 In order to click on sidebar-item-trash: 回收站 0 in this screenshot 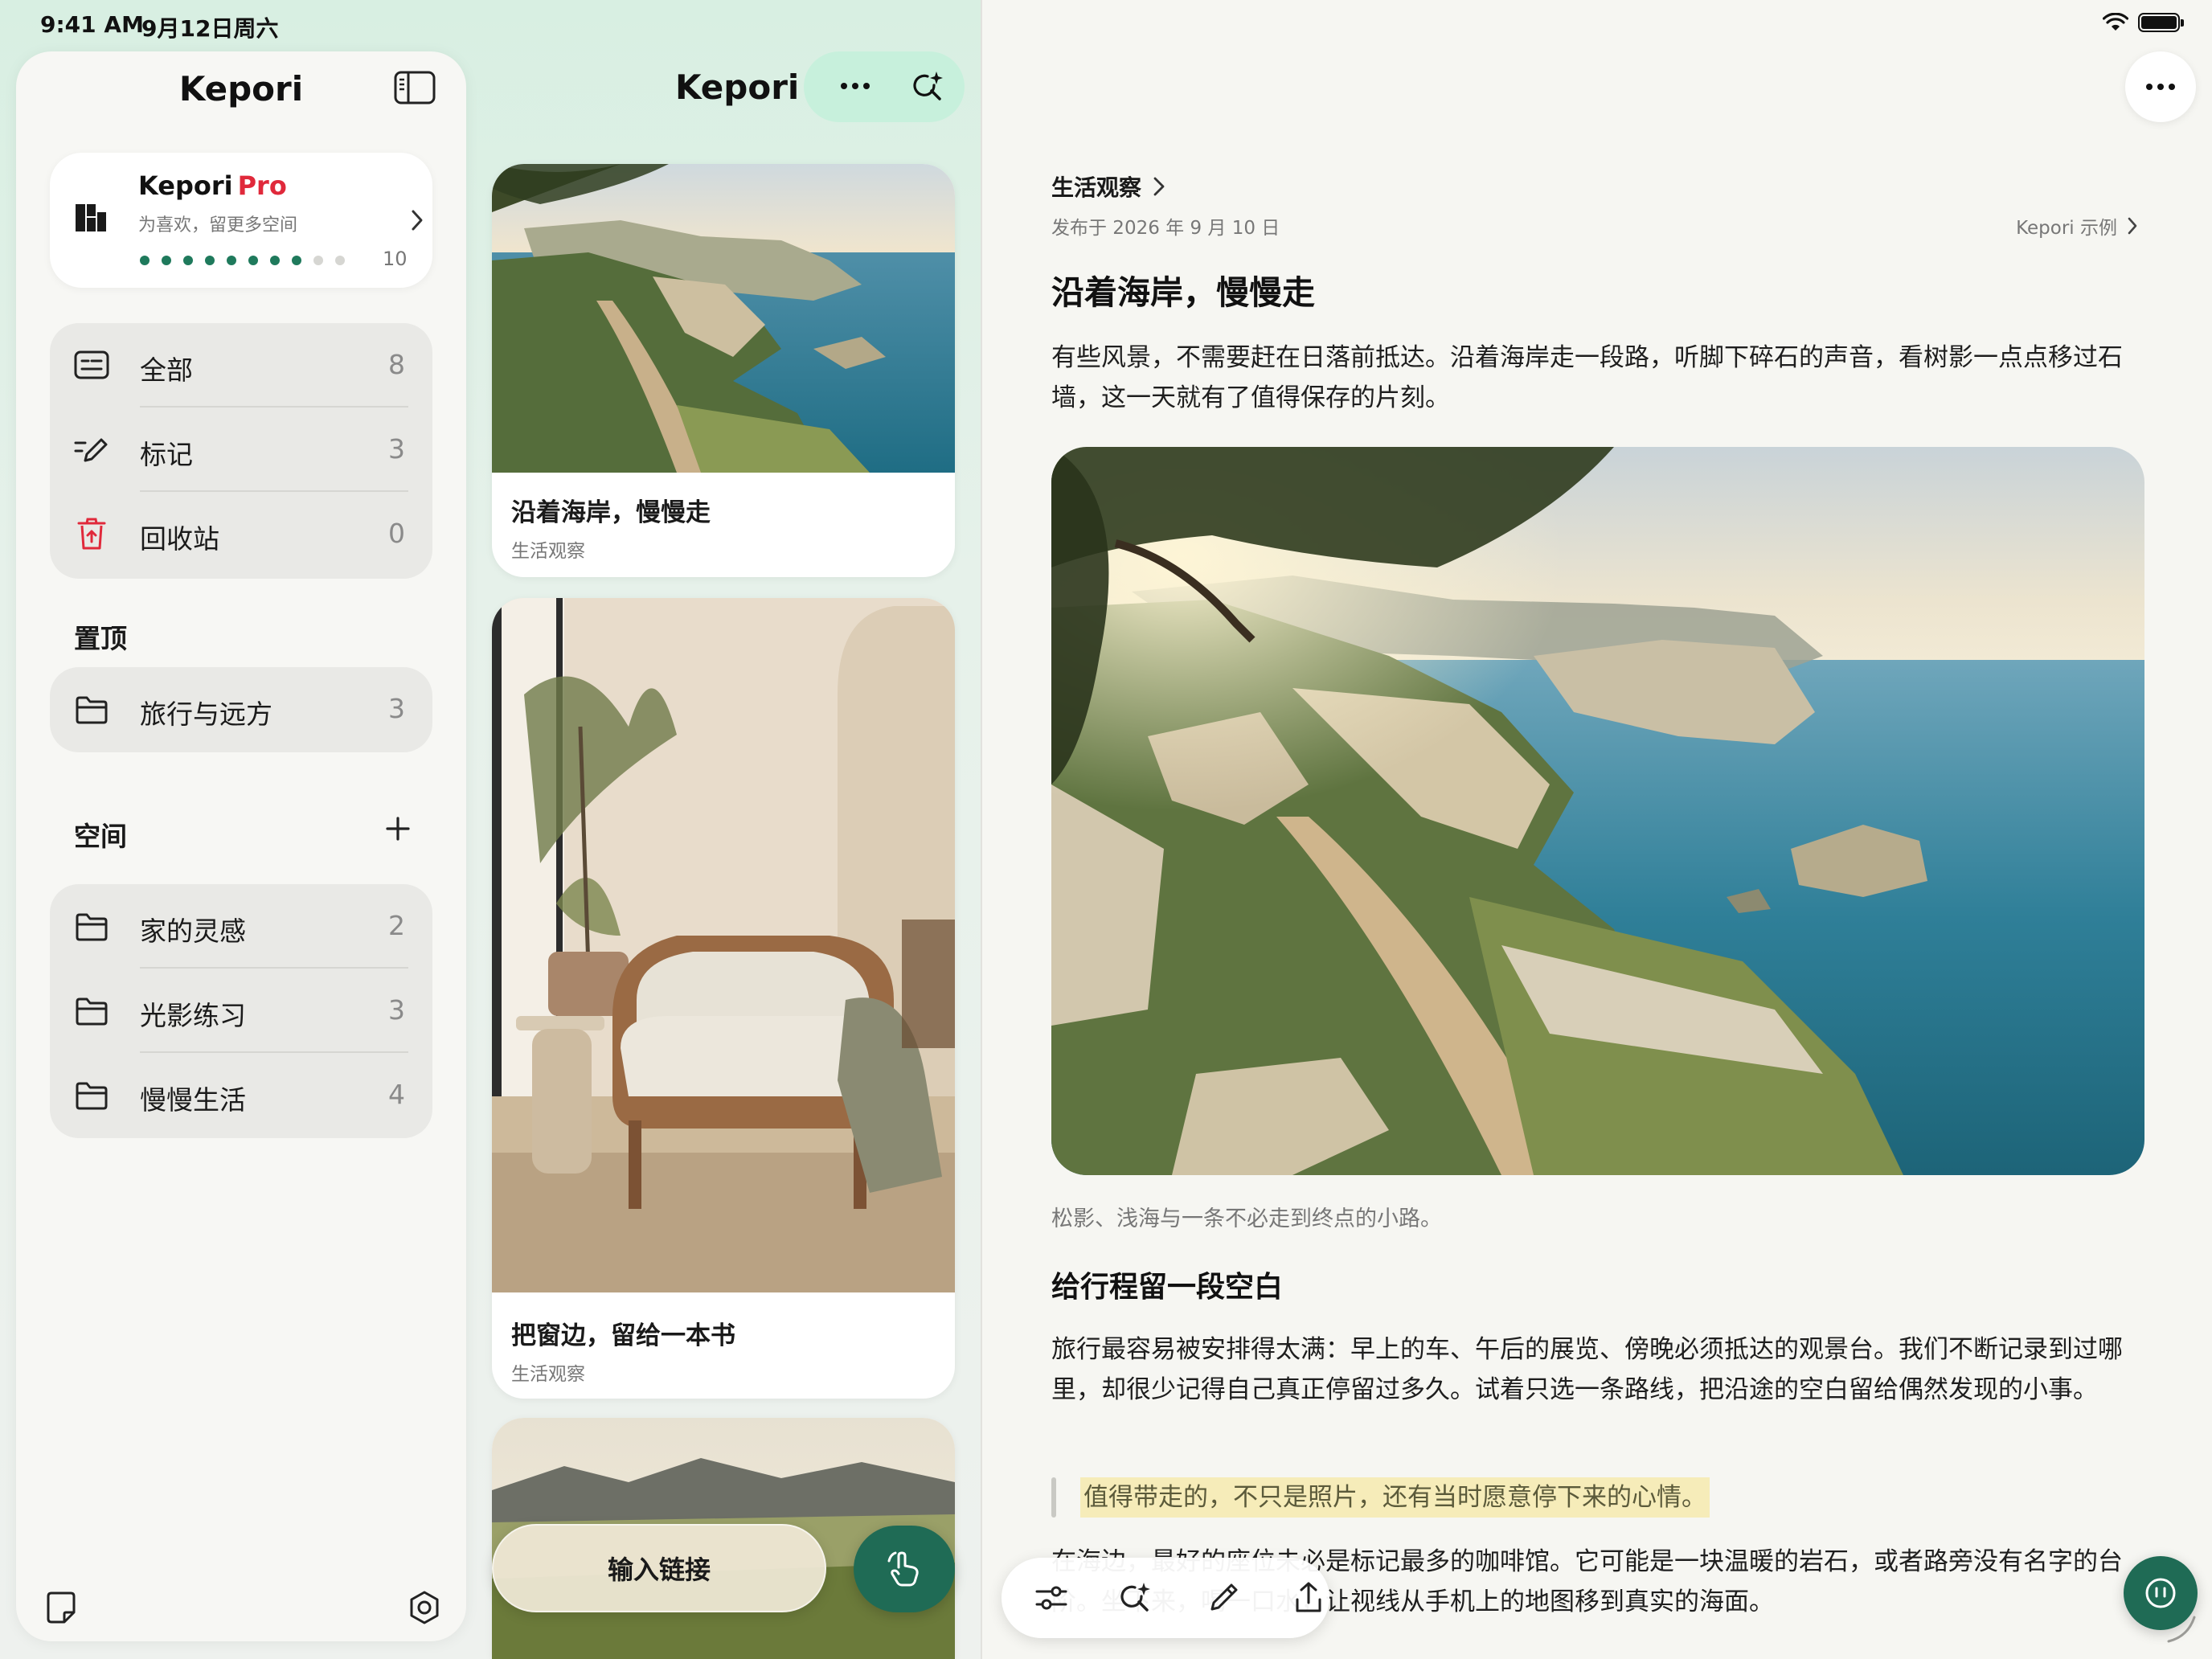, I will do `click(241, 534)`.